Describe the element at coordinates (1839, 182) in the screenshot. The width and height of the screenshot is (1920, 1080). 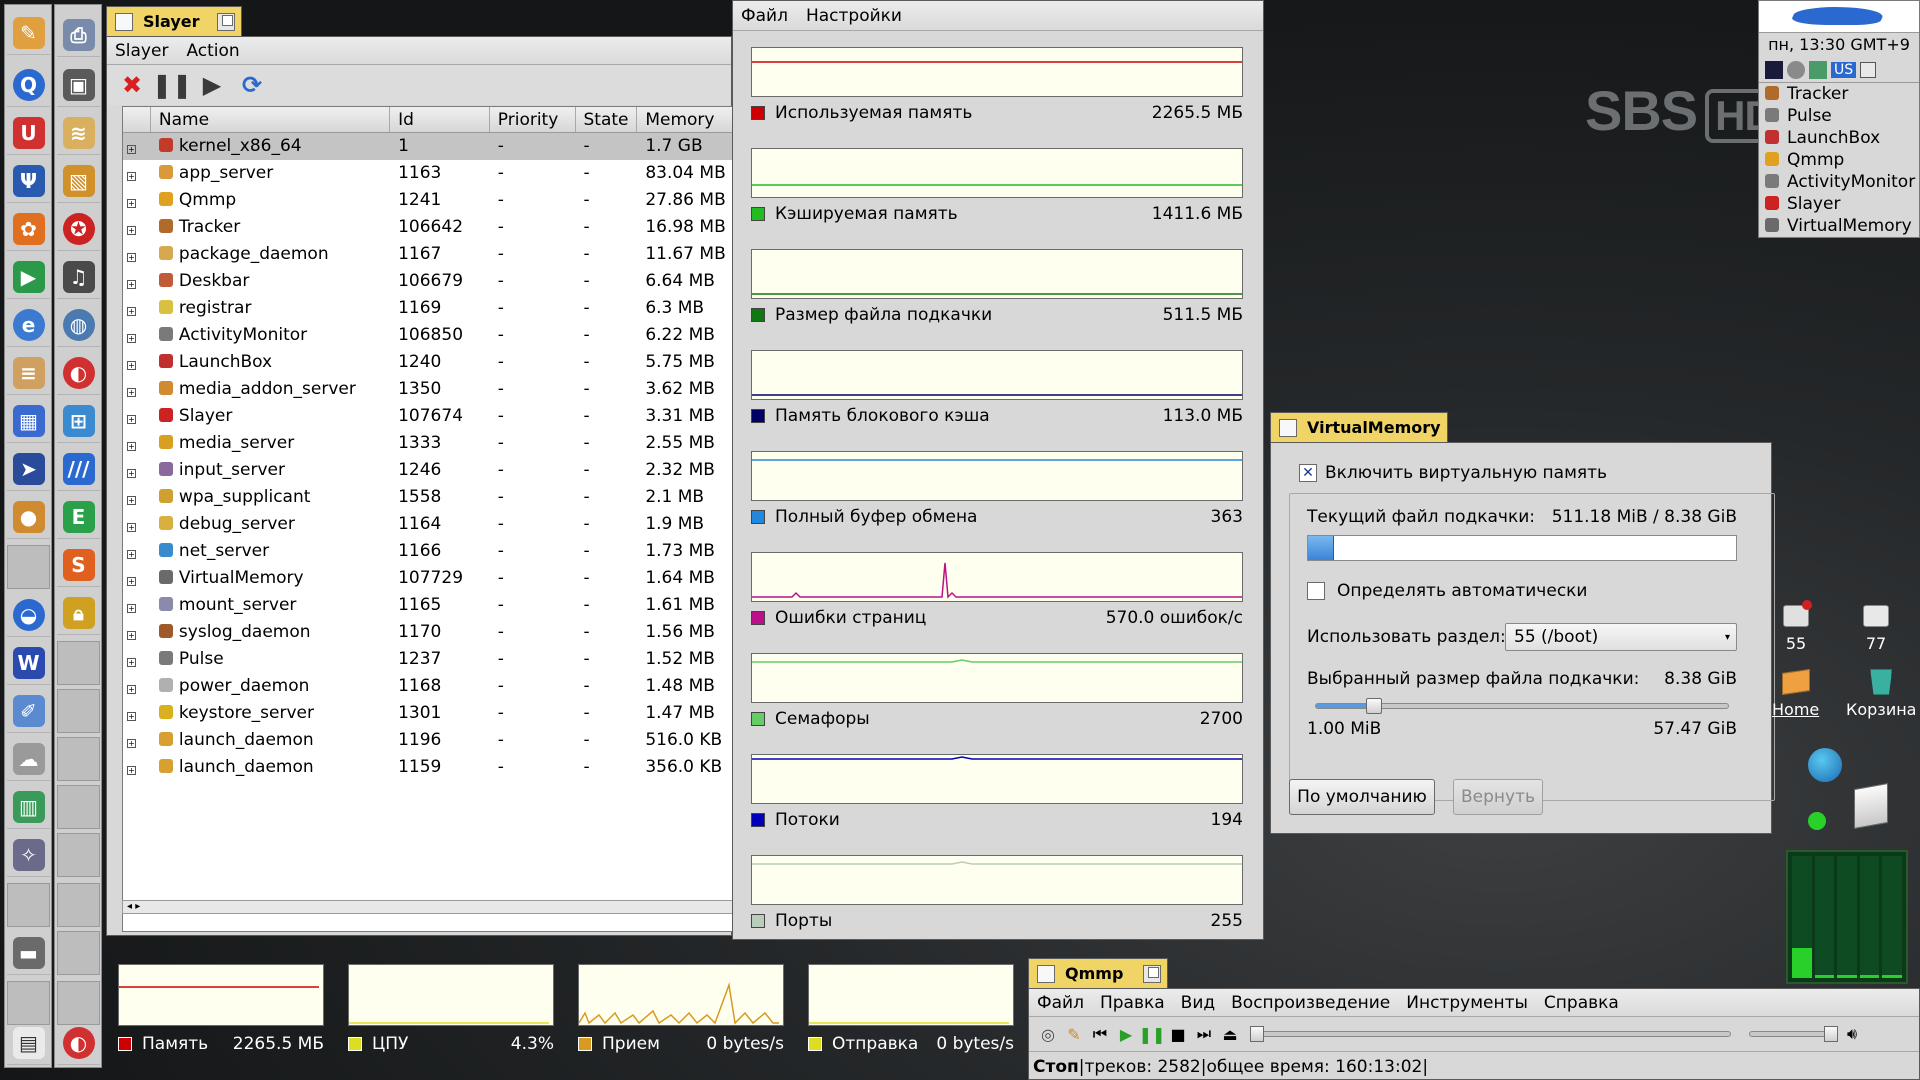
I see `deskbar-app-item: ActivityMonitor` at that location.